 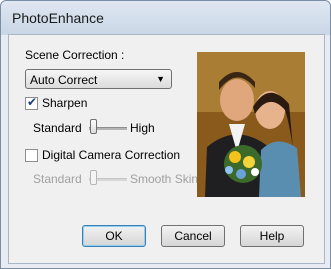 I want to click on digital-camera-correction-label: Digital Camera Correction, so click(x=111, y=155).